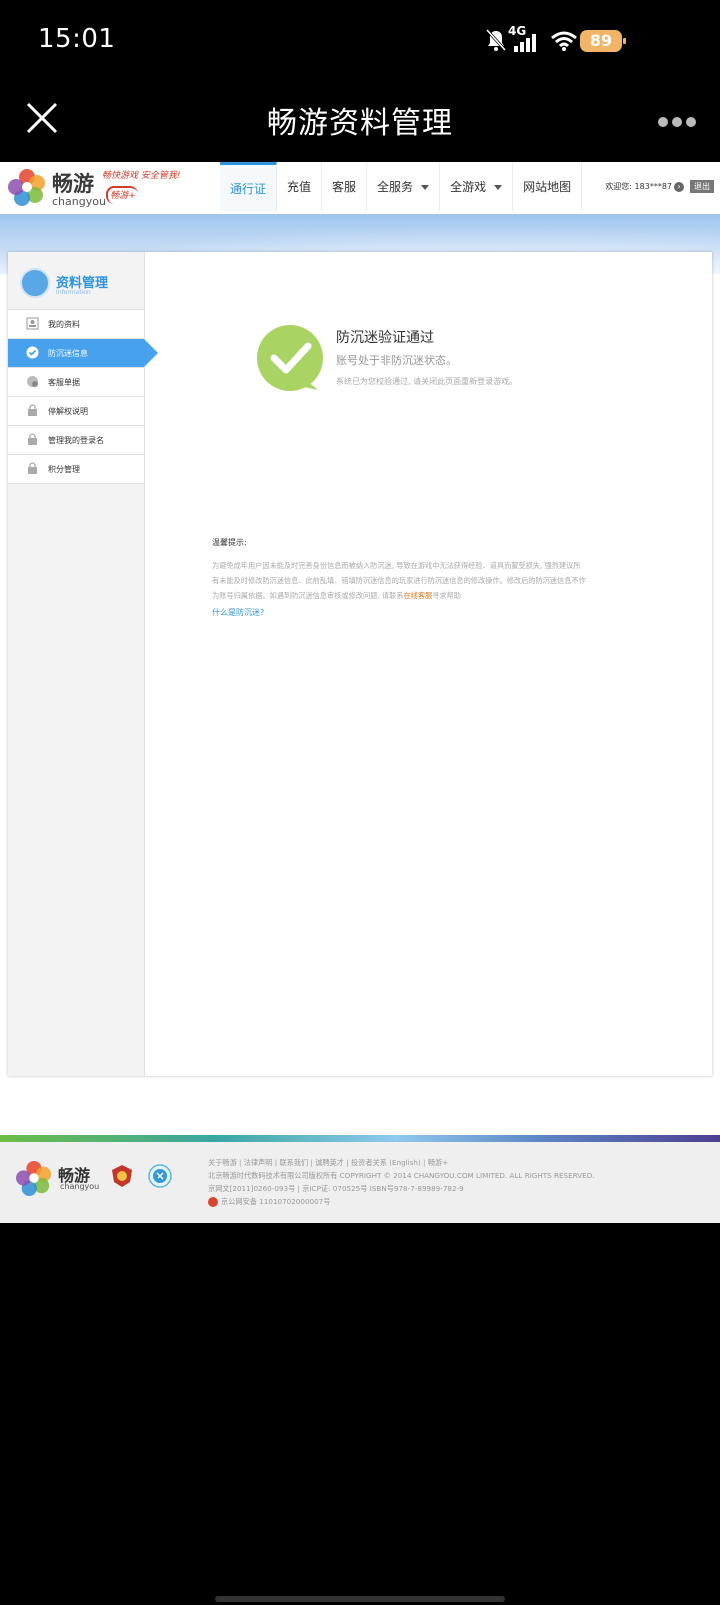  Describe the element at coordinates (64, 382) in the screenshot. I see `sidebar-item-label: 客服单据` at that location.